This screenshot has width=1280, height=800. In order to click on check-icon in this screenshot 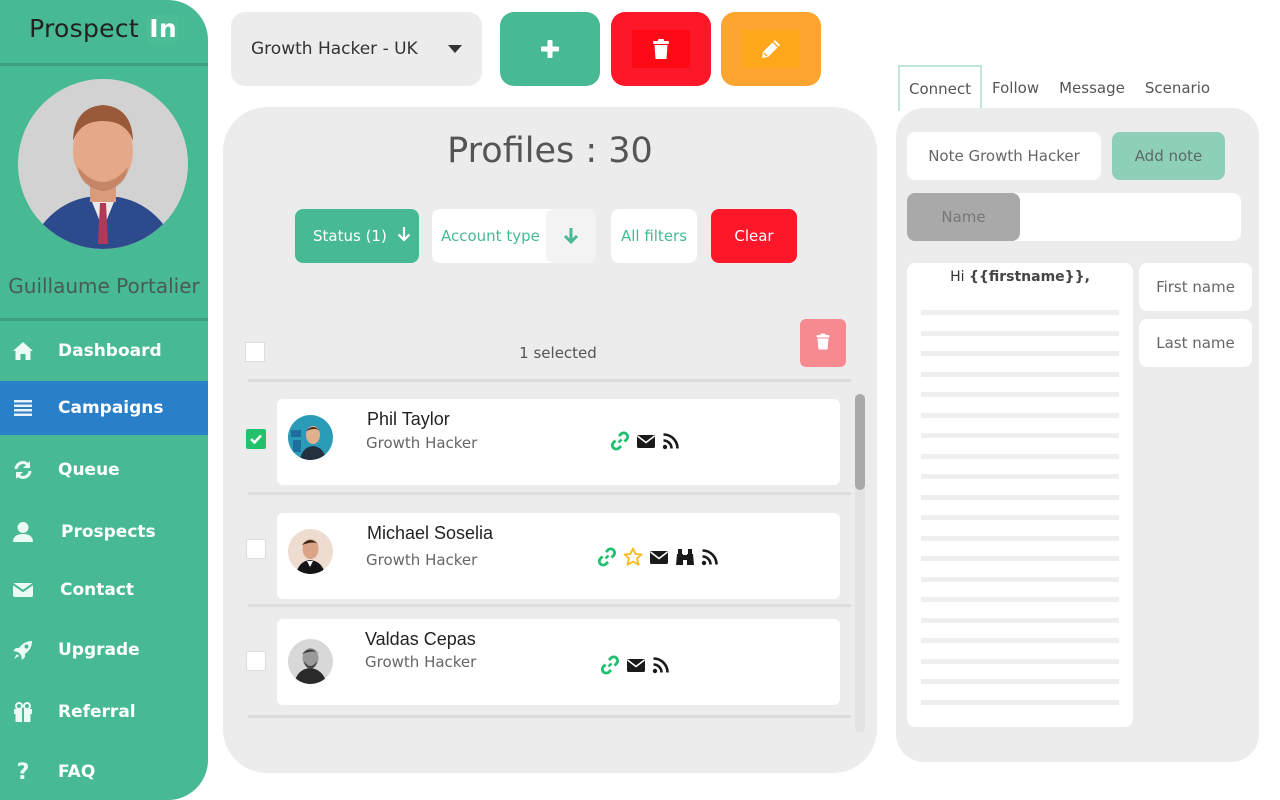, I will do `click(256, 439)`.